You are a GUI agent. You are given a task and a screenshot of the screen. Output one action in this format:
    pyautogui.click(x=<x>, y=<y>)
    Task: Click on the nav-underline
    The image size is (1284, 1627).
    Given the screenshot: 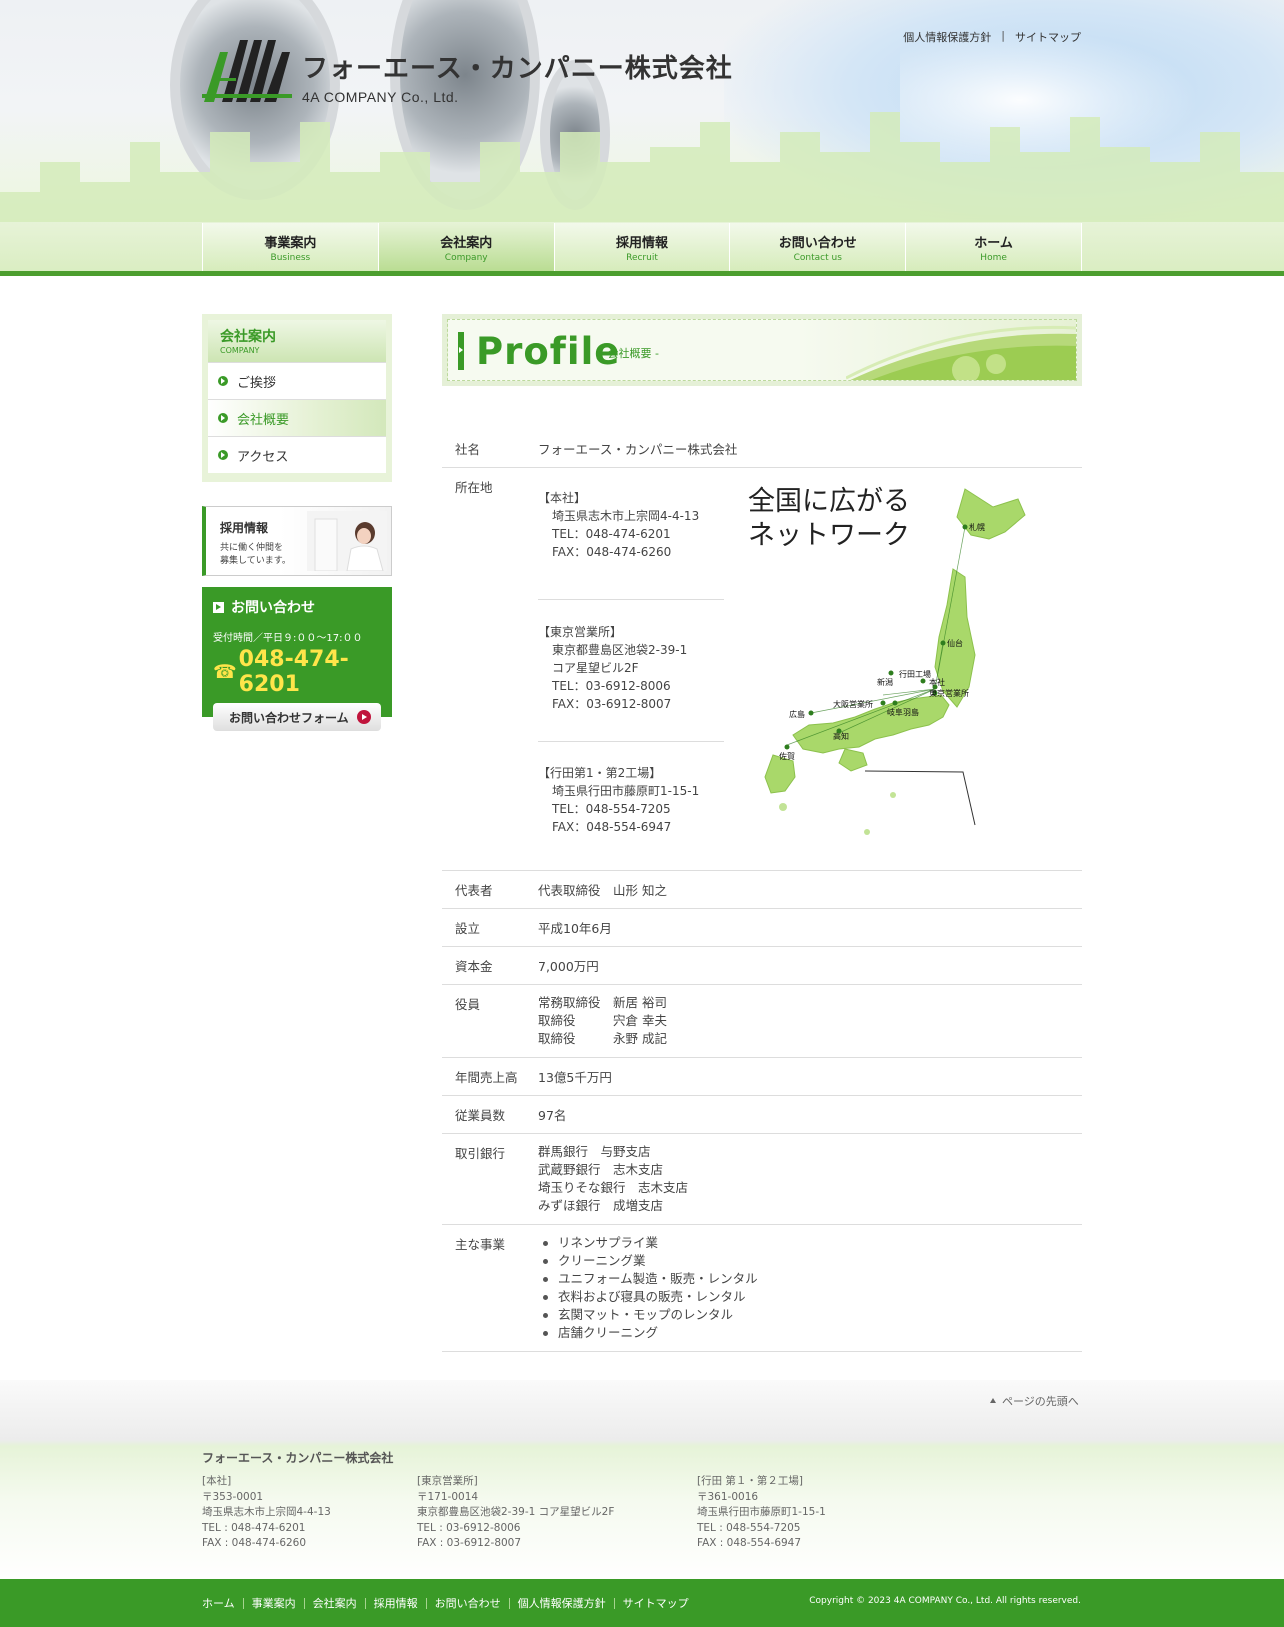 What is the action you would take?
    pyautogui.click(x=642, y=273)
    